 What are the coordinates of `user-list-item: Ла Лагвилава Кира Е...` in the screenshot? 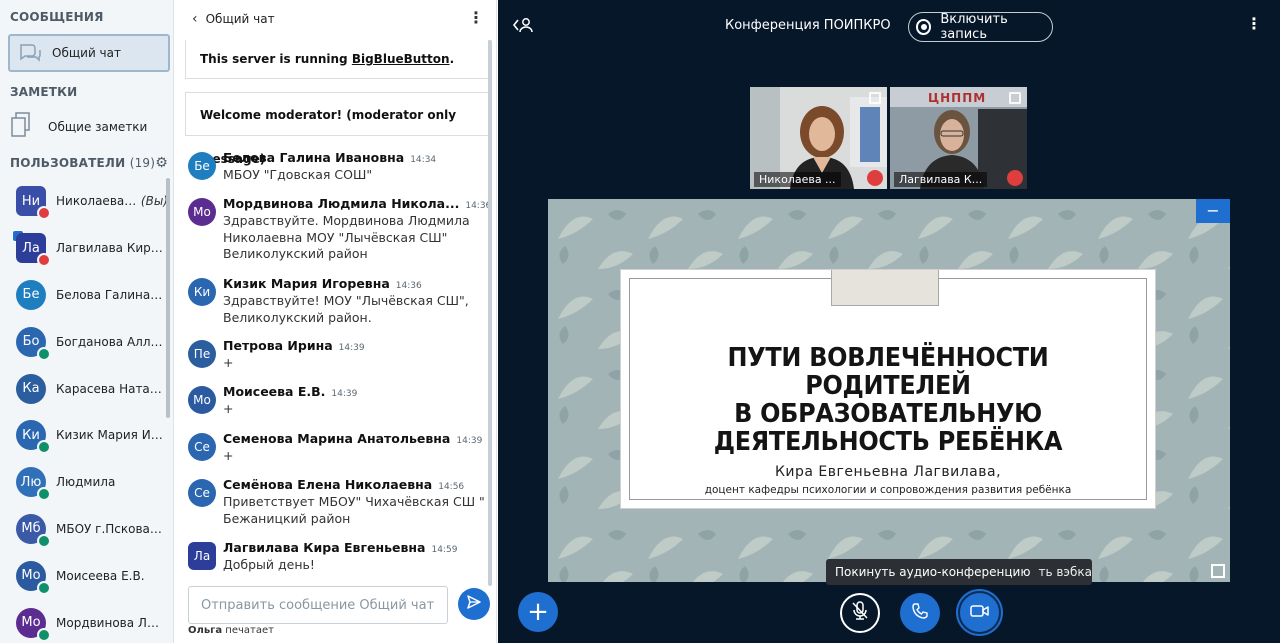 It's located at (84, 248).